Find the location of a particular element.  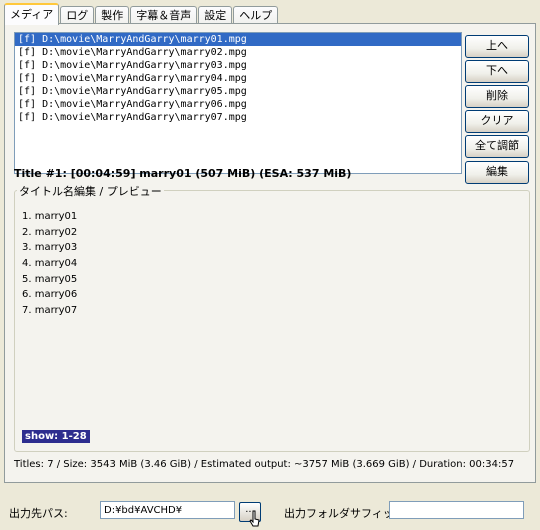

file-list-item: [f] D:\movie\MarryAndGarry\marry04.mpg is located at coordinates (238, 78).